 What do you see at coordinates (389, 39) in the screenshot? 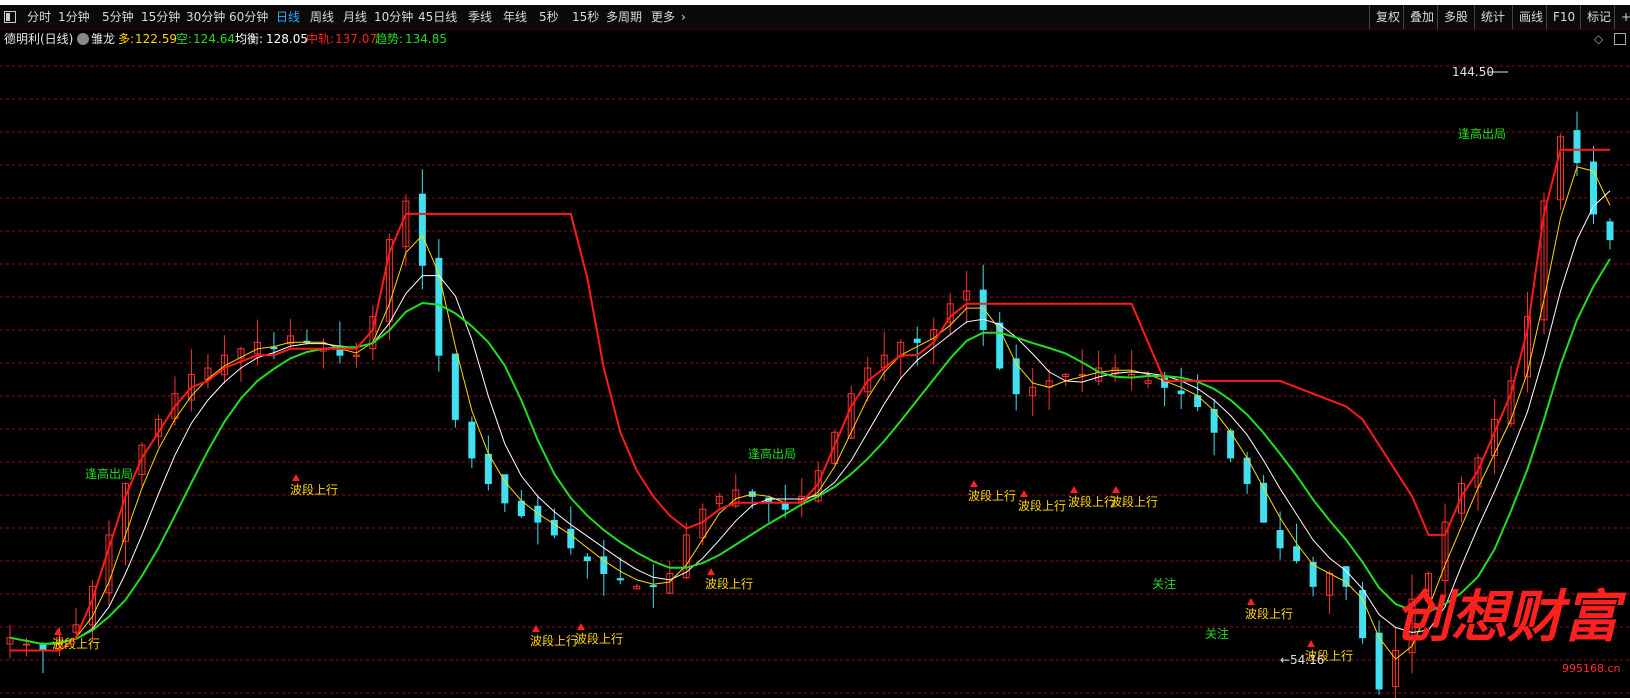
I see `qushi-label: 趋势:` at bounding box center [389, 39].